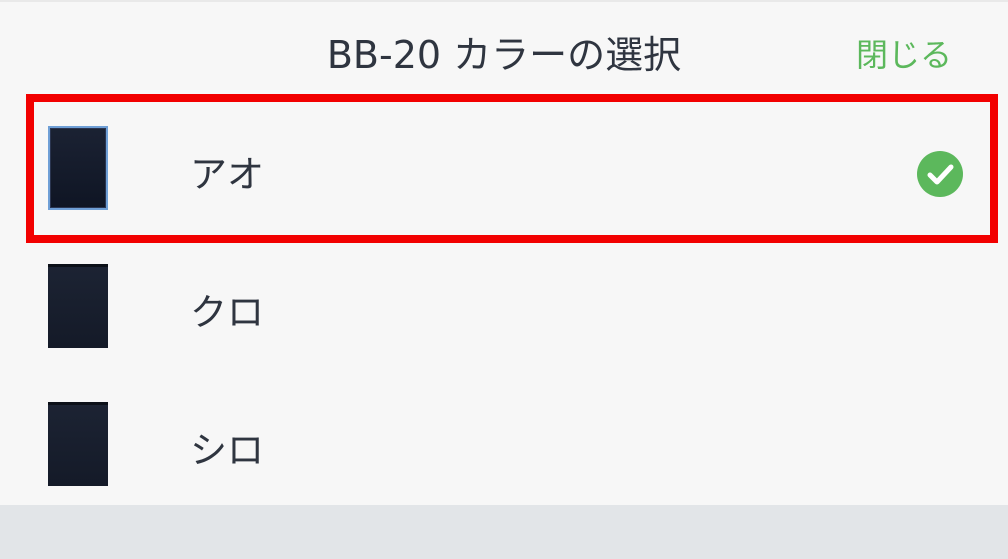  I want to click on color-option-label: クロ, so click(227, 312).